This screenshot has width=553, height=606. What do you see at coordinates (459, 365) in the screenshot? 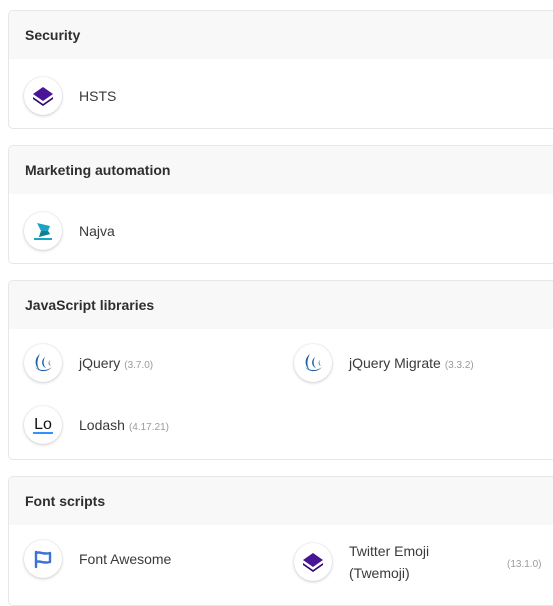
I see `tech-version: (3.3.2)` at bounding box center [459, 365].